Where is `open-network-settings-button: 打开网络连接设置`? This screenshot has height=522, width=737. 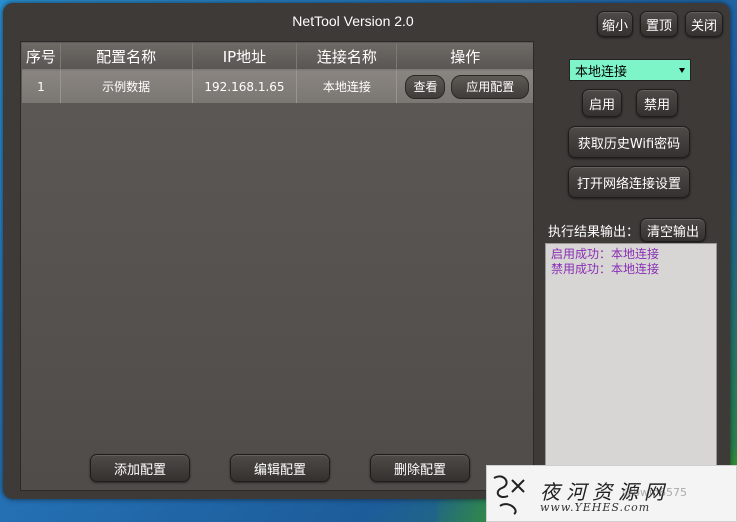
open-network-settings-button: 打开网络连接设置 is located at coordinates (629, 182).